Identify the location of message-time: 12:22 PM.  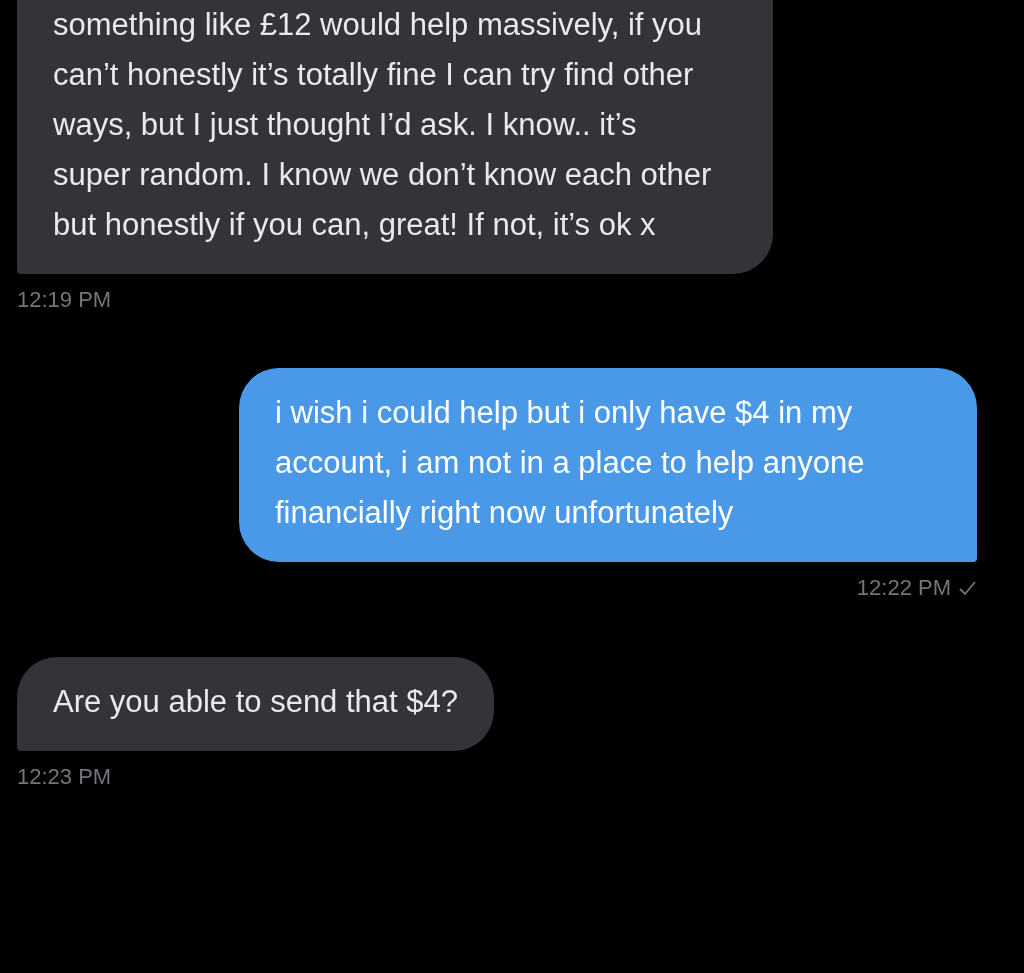
(903, 588).